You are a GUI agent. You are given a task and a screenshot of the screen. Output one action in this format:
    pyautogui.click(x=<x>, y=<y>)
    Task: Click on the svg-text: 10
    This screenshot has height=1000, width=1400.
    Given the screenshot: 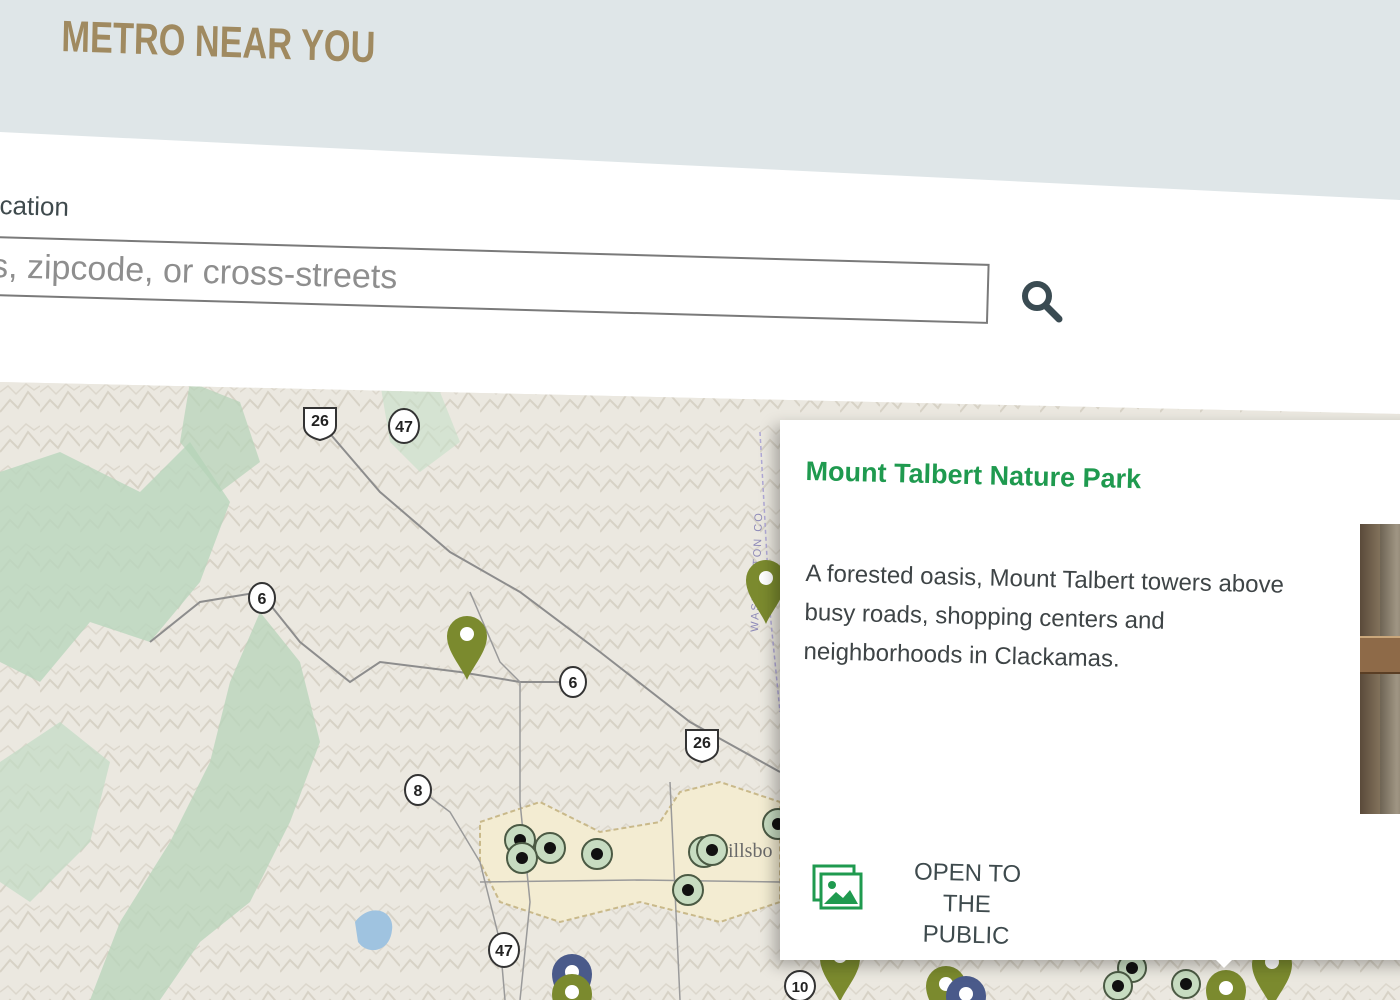 What is the action you would take?
    pyautogui.click(x=800, y=987)
    